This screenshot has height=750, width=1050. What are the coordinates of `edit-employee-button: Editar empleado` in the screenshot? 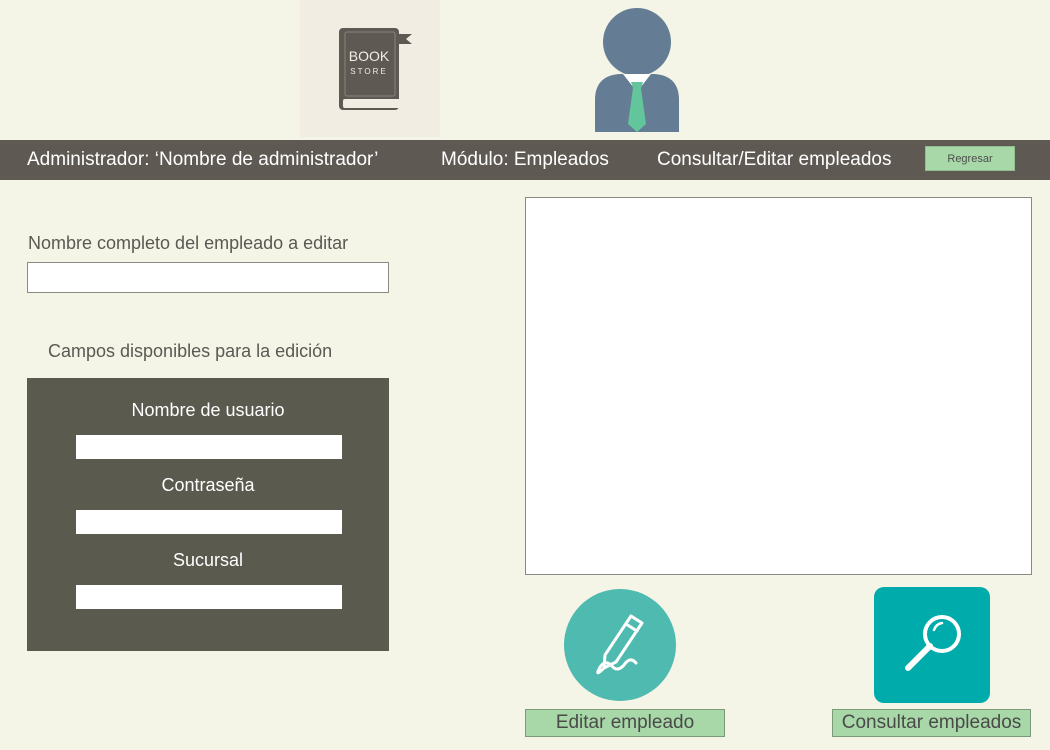 It's located at (625, 723).